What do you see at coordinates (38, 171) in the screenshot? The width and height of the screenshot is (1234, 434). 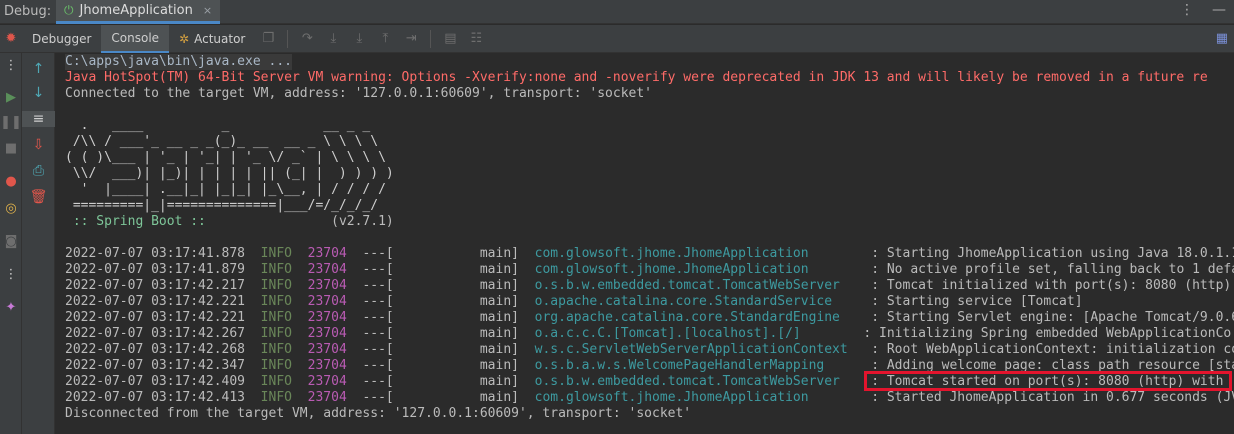 I see `print-icon: ⎙` at bounding box center [38, 171].